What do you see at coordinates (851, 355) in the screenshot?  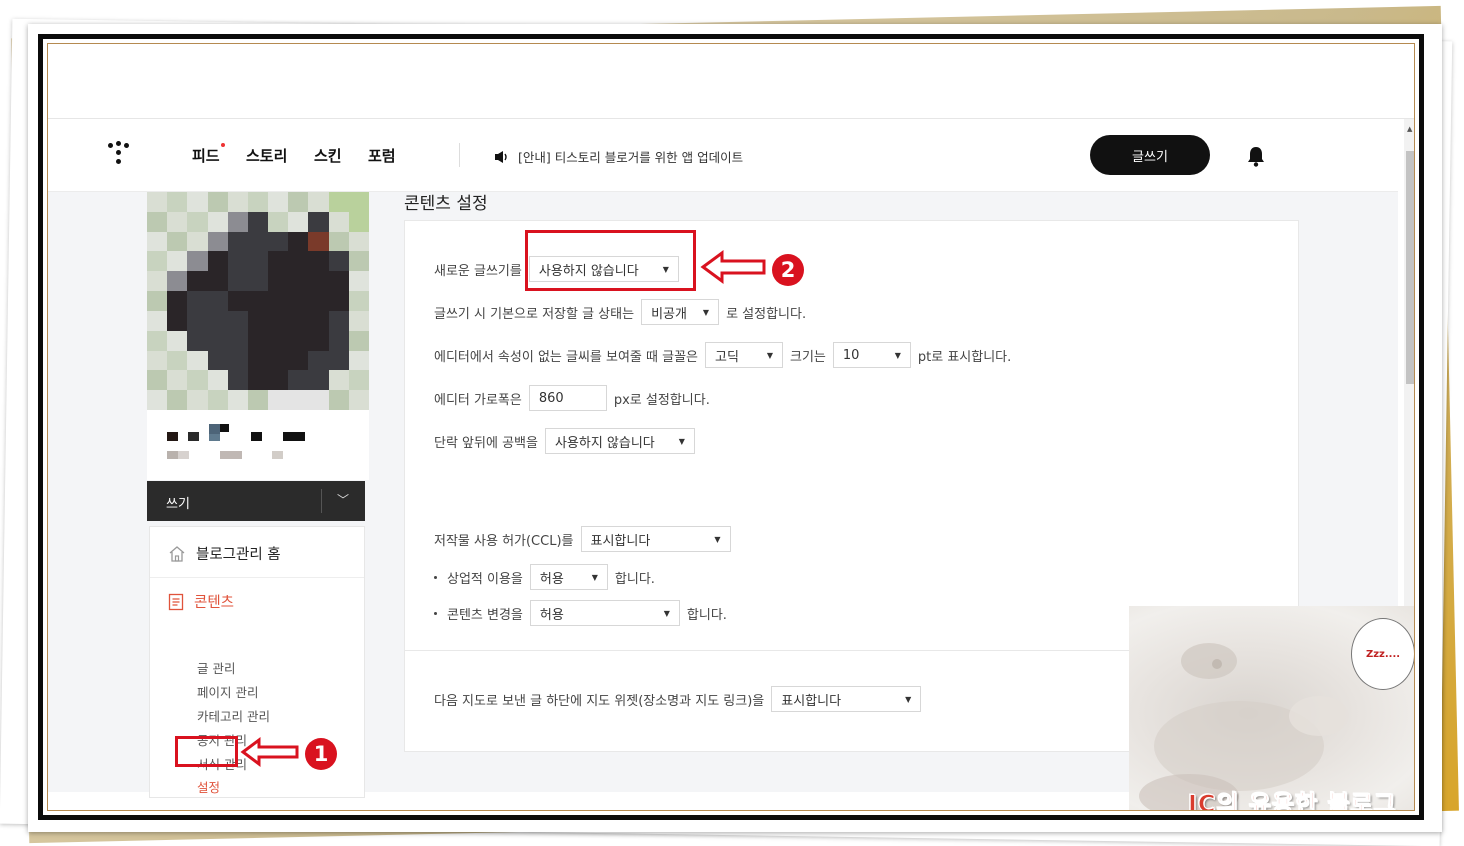 I see `font-size-value: 10` at bounding box center [851, 355].